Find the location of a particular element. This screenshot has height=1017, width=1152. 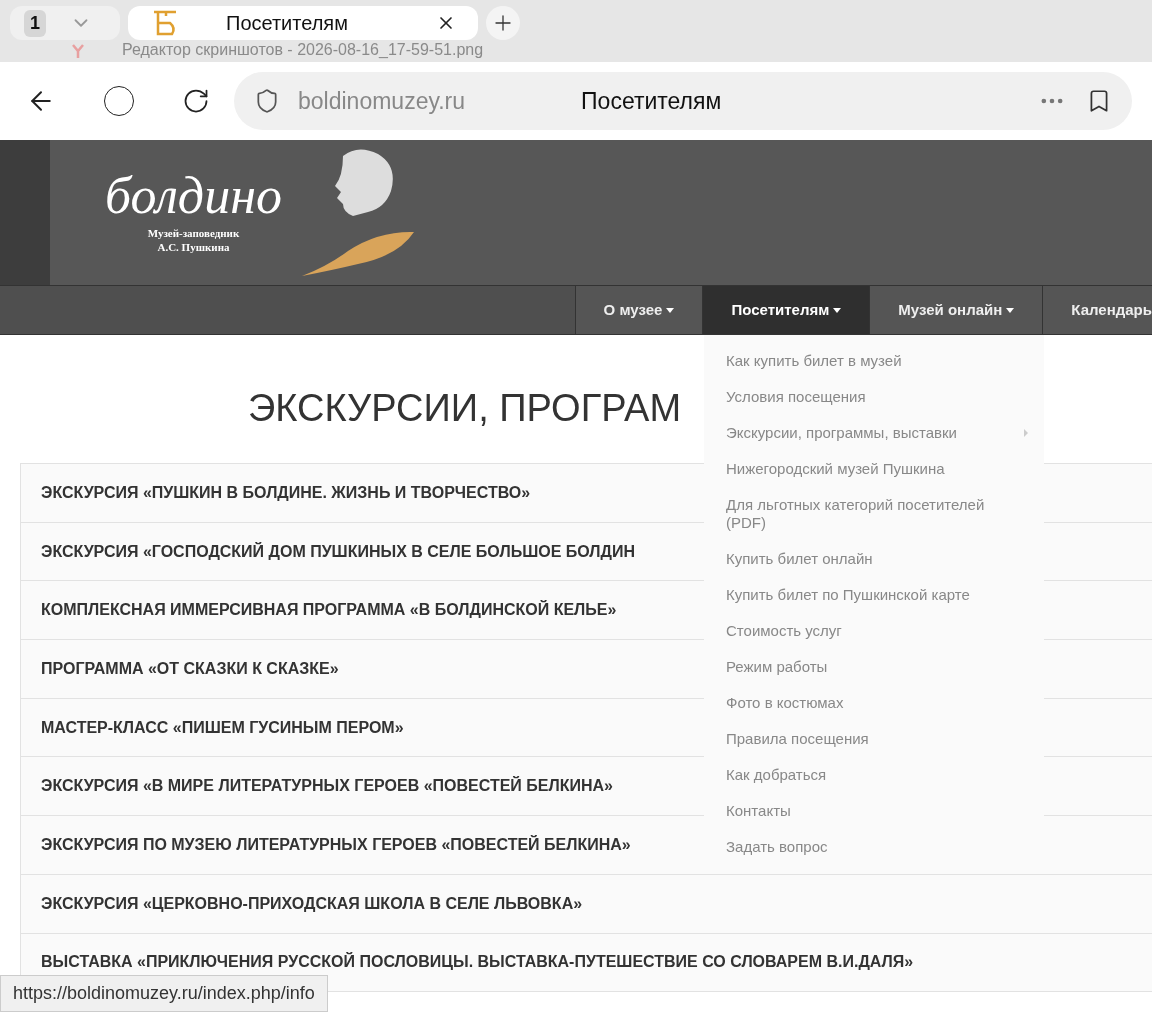

page-title: Посетителям is located at coordinates (651, 101).